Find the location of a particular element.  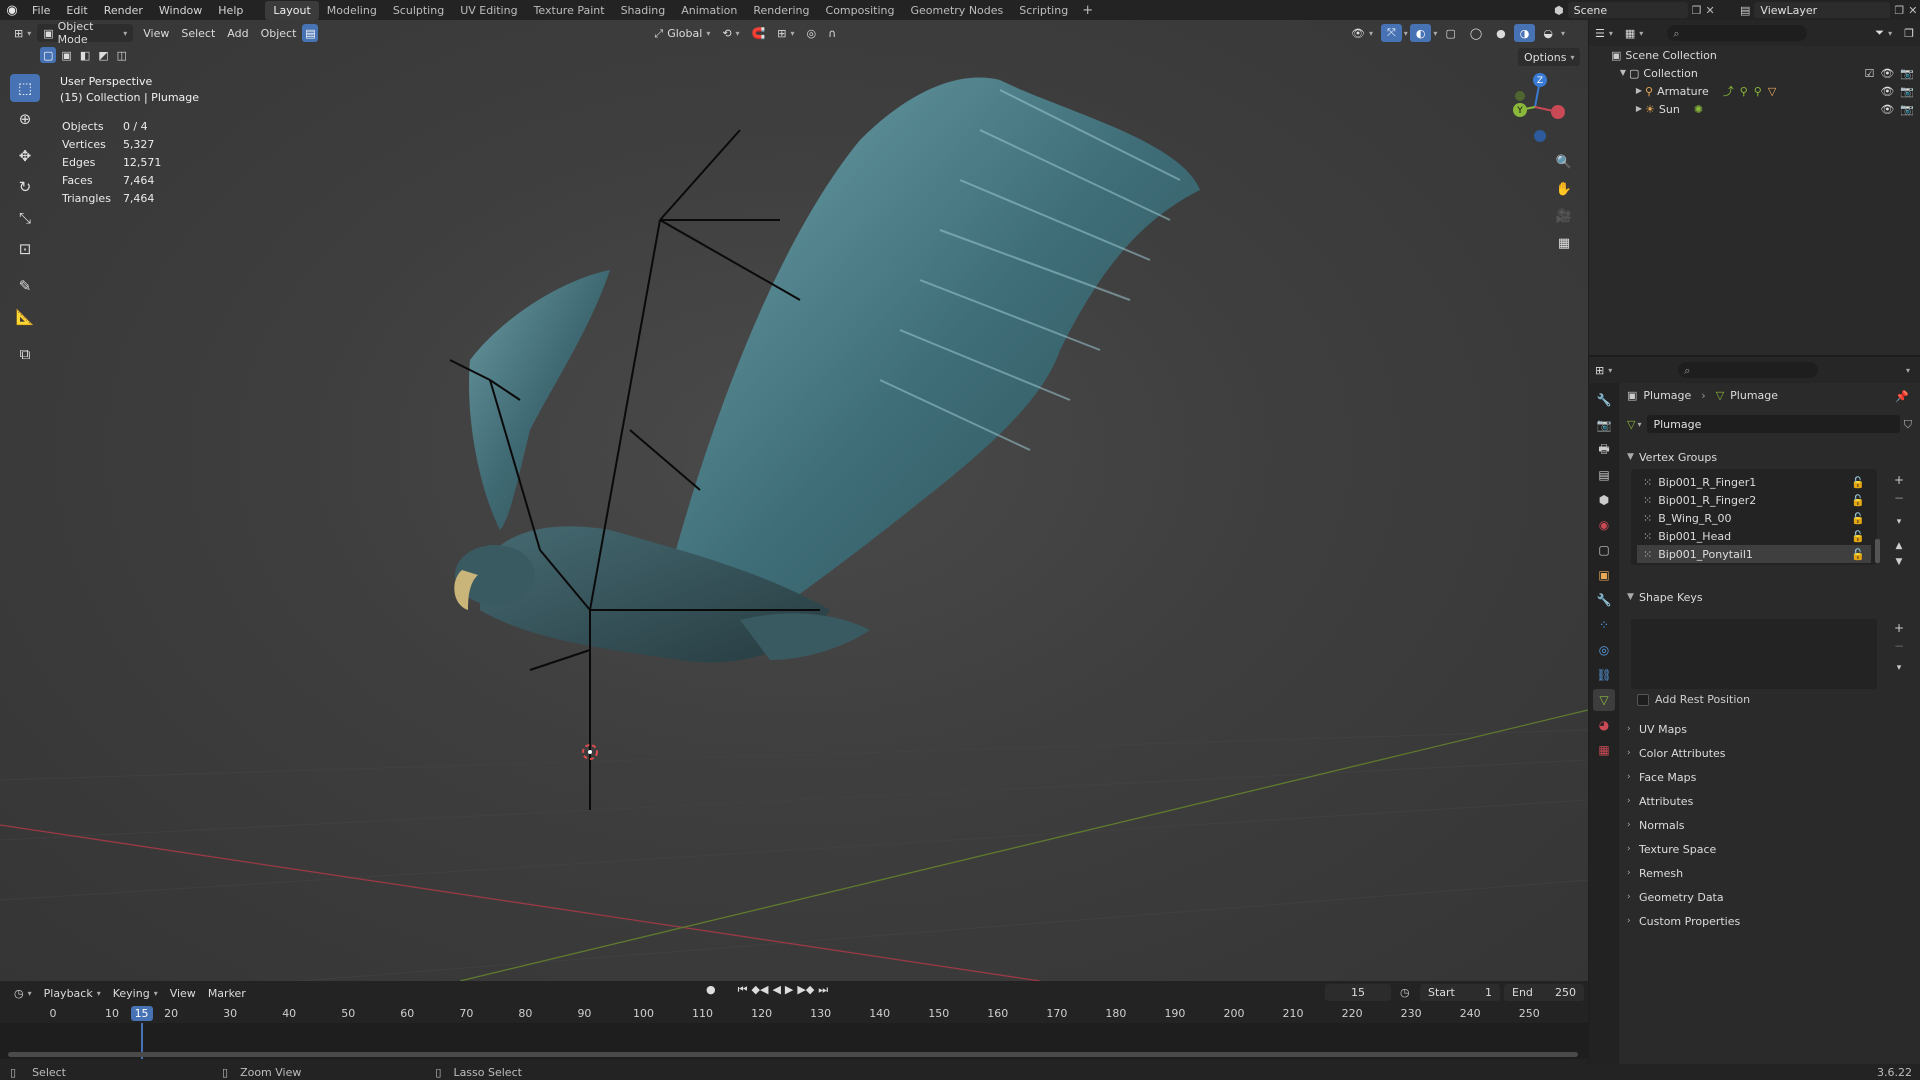

outliner-row-collection: ▼ ▢ Collection ☑ 👁 📷 is located at coordinates (1754, 73).